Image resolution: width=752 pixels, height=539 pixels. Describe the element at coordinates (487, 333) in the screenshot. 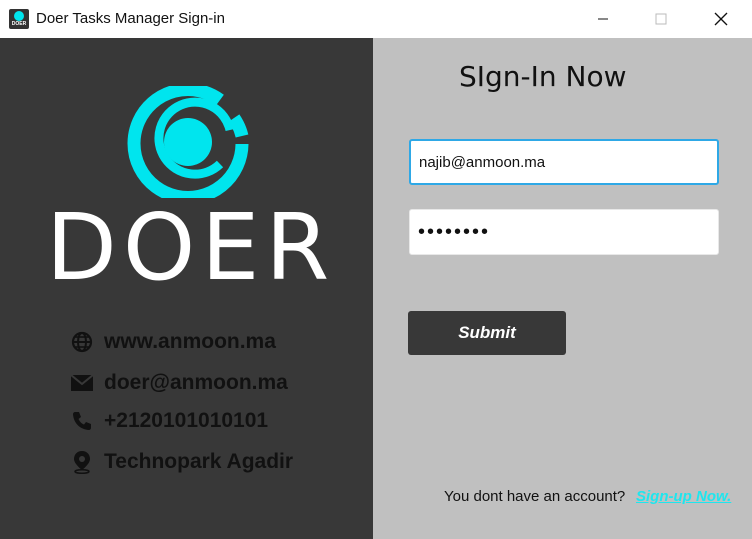

I see `submit-button: Submit` at that location.